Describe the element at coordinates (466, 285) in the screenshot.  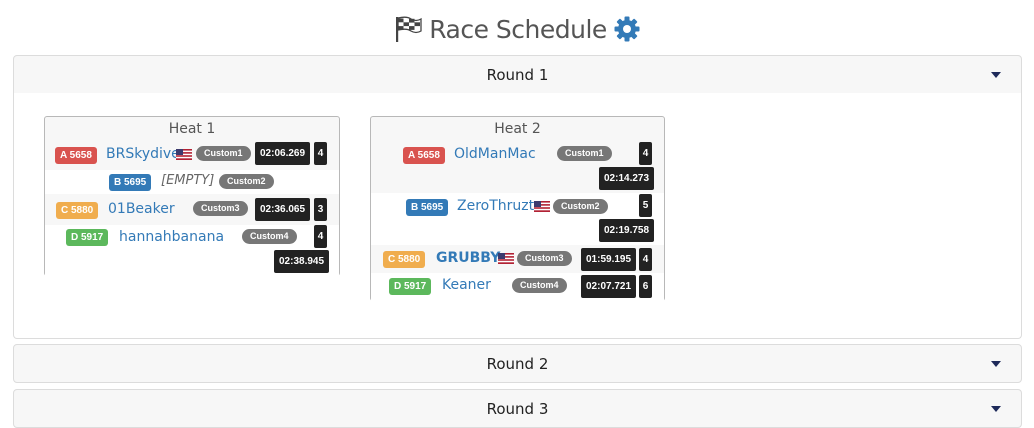
I see `pilot-name-link: Keaner` at that location.